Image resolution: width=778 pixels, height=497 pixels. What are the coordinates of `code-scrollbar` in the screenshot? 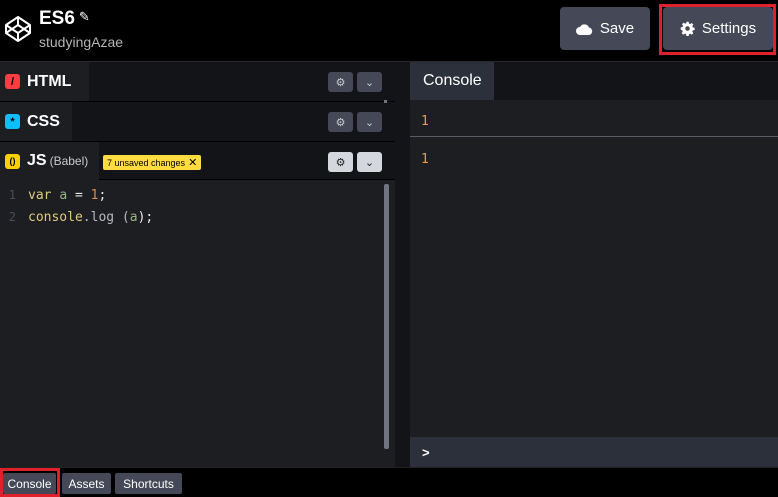 It's located at (386, 316).